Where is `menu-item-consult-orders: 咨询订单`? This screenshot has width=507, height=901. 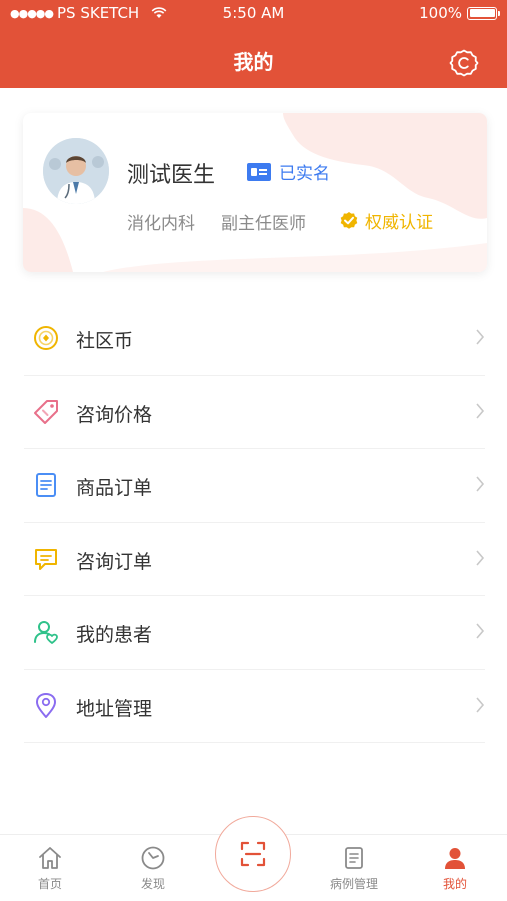
menu-item-consult-orders: 咨询订单 is located at coordinates (253, 559).